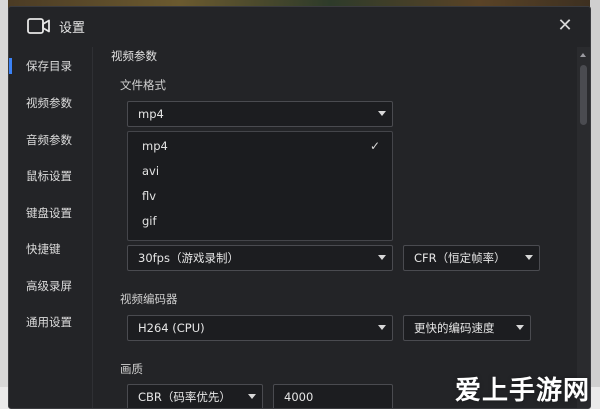 The image size is (600, 409). Describe the element at coordinates (50, 213) in the screenshot. I see `sidebar-item-keyboard-settings: 键盘设置` at that location.